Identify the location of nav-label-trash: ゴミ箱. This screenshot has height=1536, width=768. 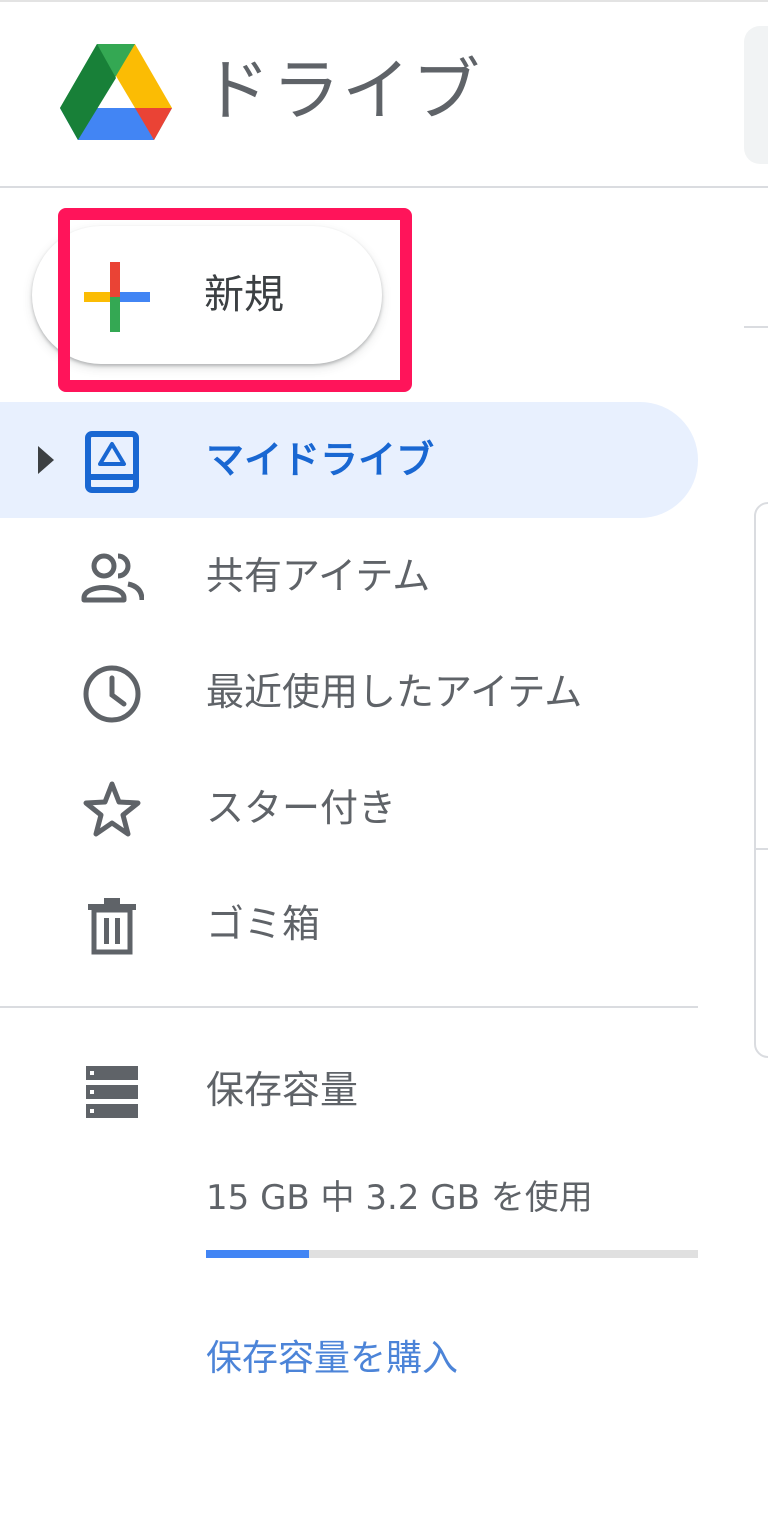
(263, 924).